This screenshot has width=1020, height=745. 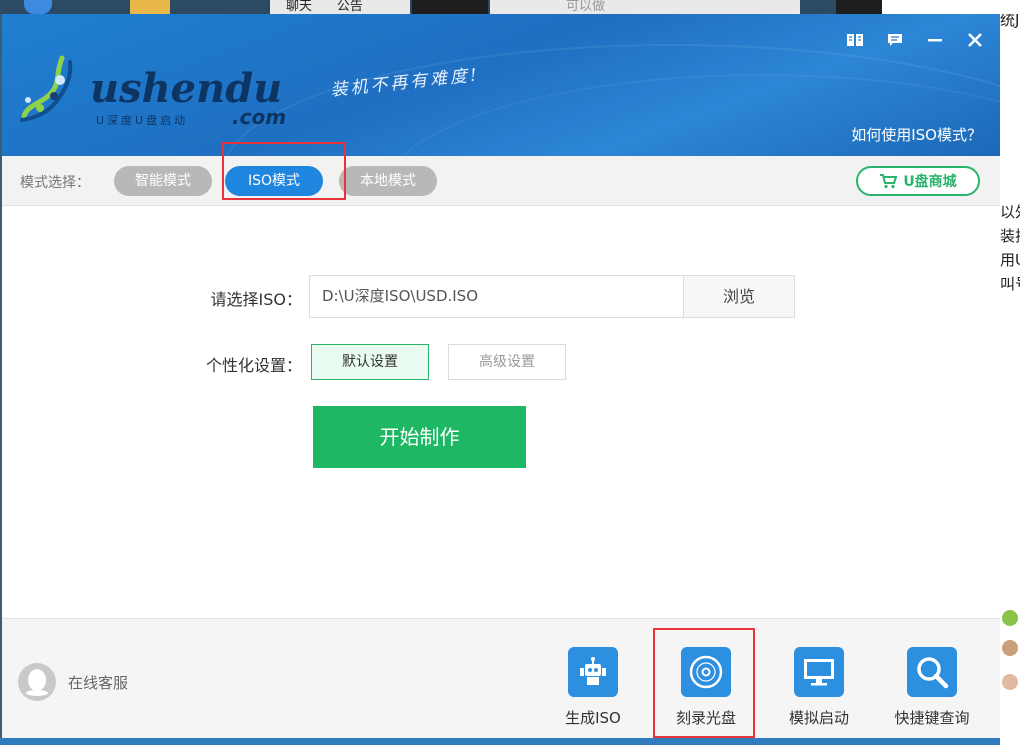 What do you see at coordinates (419, 437) in the screenshot?
I see `start-make-button: 开始制作` at bounding box center [419, 437].